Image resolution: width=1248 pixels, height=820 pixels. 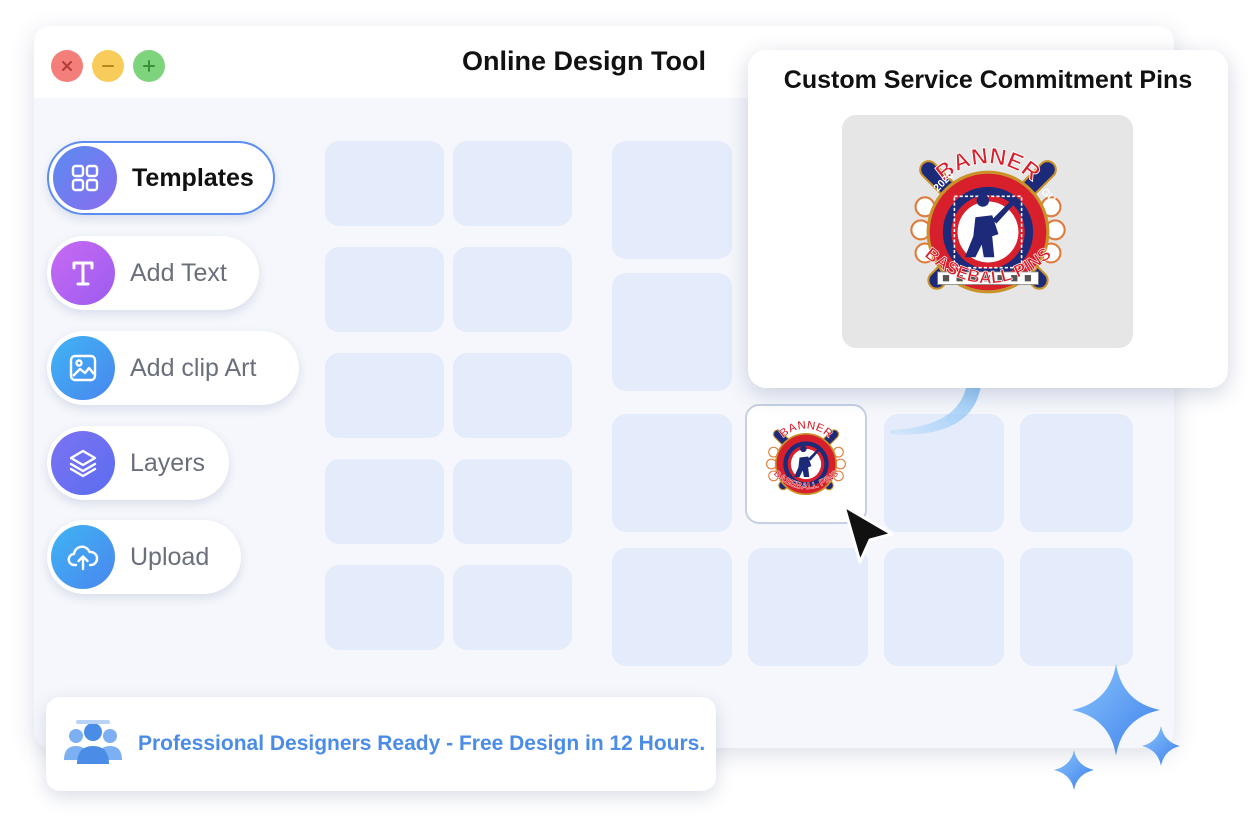 I want to click on baseball-pin-preview: BANNER BASEBALL PINS 2020 GU, so click(x=987, y=217).